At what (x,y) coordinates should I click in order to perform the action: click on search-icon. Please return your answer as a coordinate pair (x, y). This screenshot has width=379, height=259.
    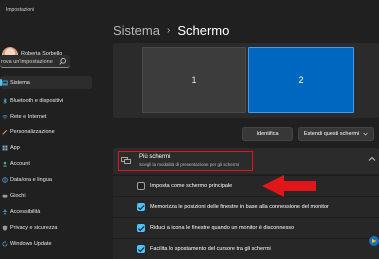
    Looking at the image, I should click on (62, 61).